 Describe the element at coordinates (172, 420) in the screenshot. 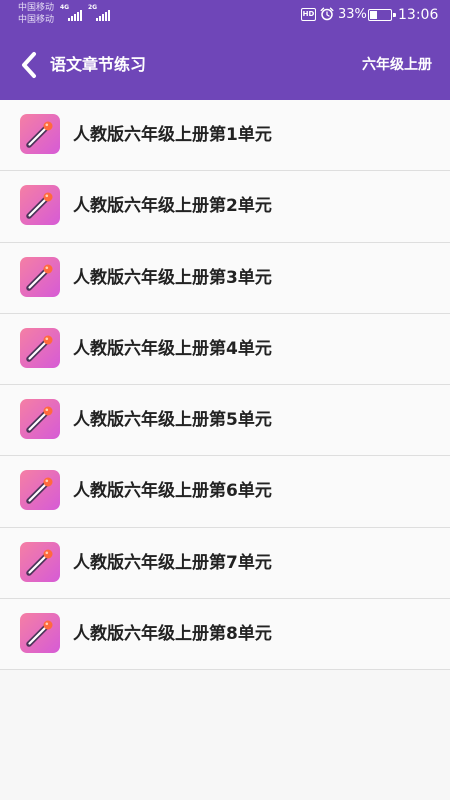

I see `list-item-label: 人教版六年级上册第5单元` at that location.